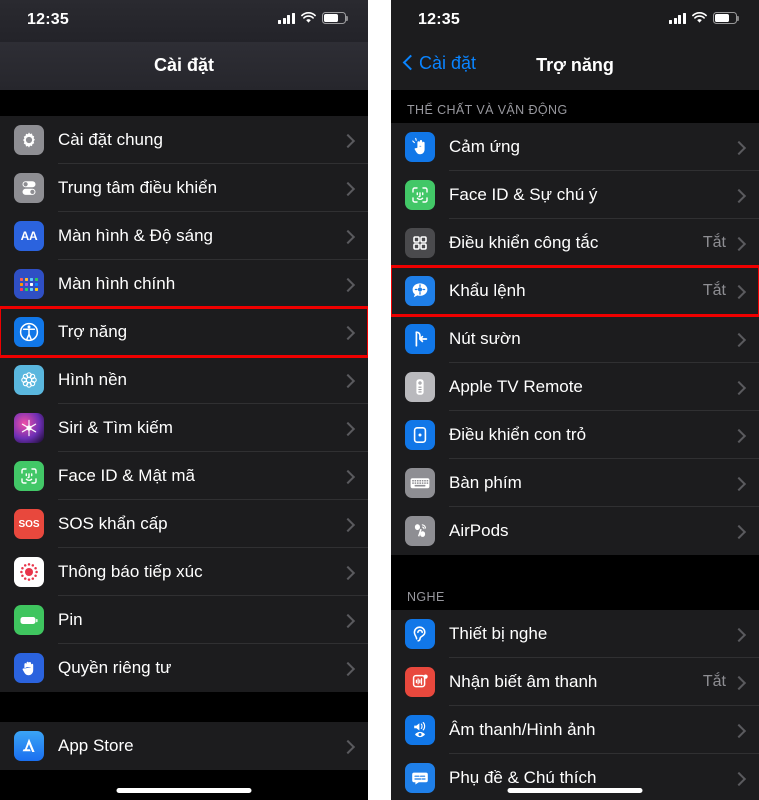 The height and width of the screenshot is (800, 759). Describe the element at coordinates (96, 745) in the screenshot. I see `list-item-label: App Store` at that location.